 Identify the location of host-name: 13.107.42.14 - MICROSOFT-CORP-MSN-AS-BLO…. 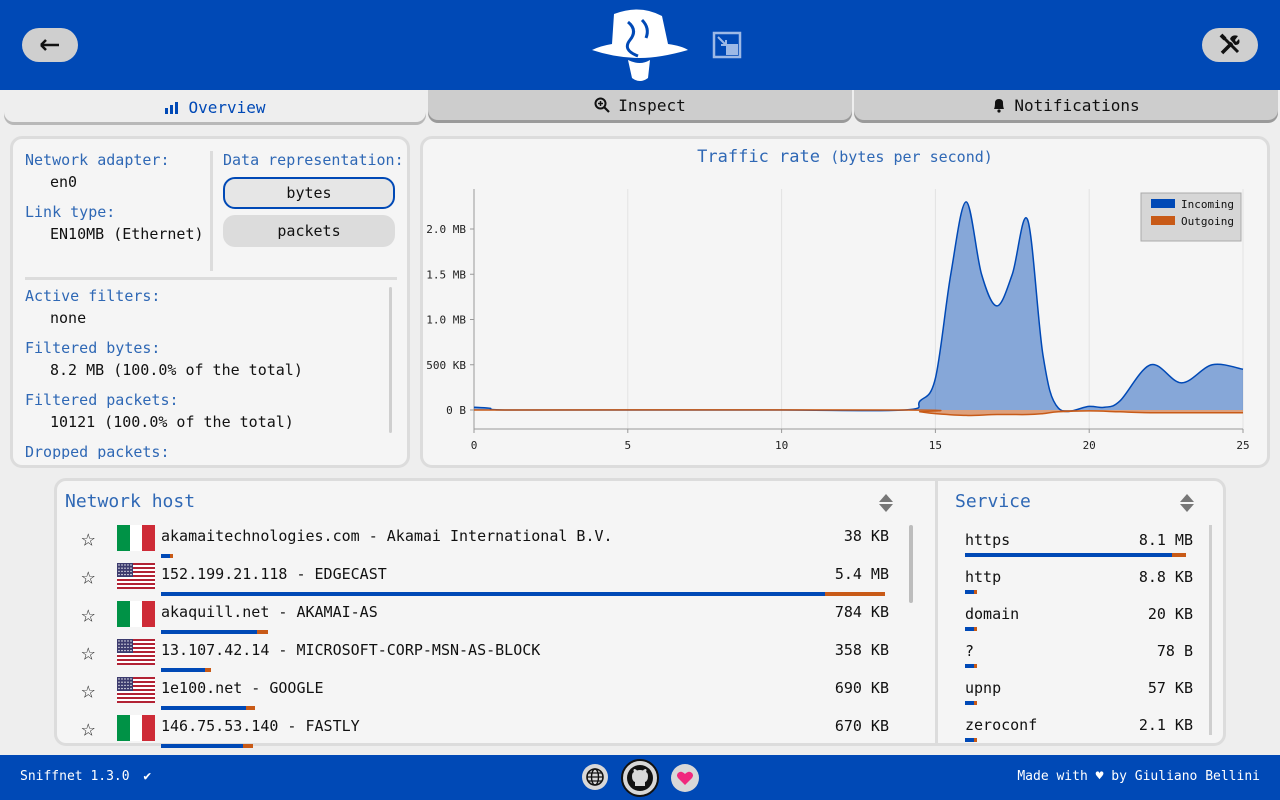
(351, 650).